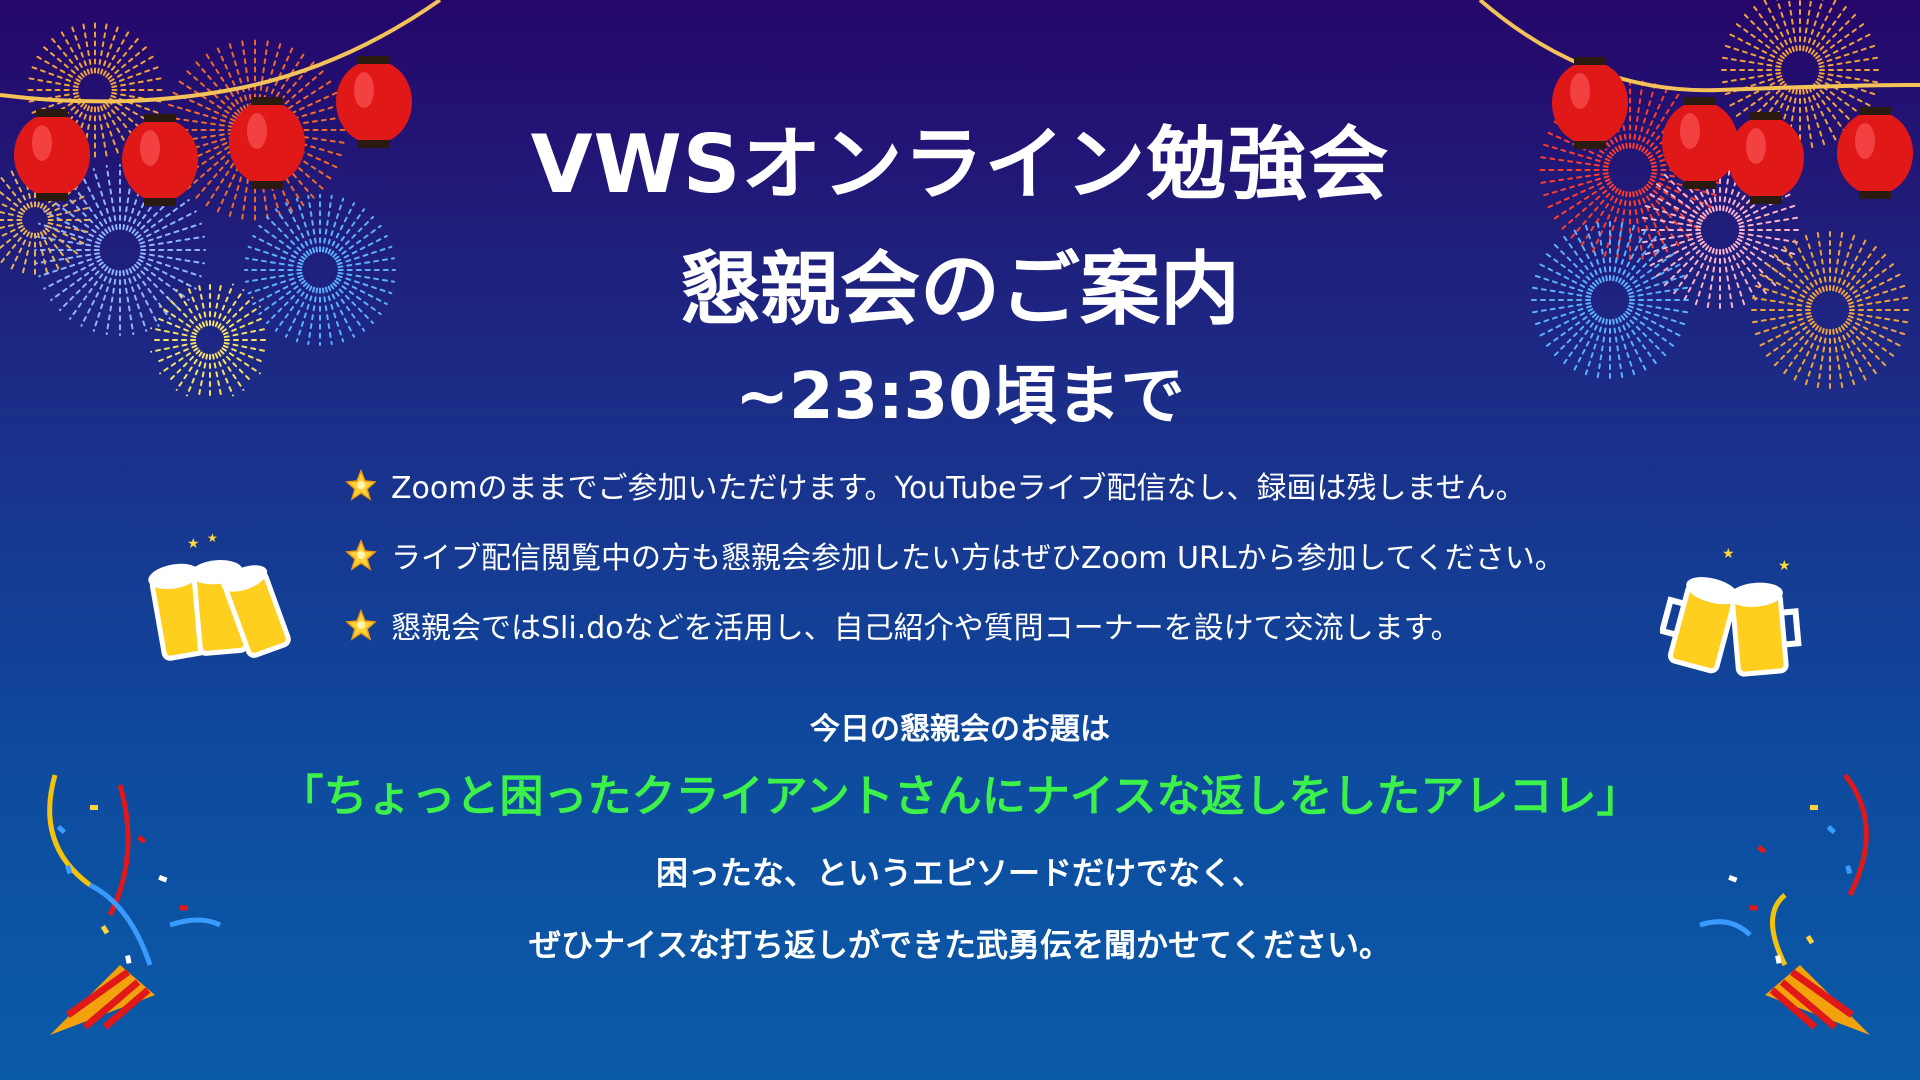  Describe the element at coordinates (960, 397) in the screenshot. I see `end-time: ~23:30頃まで` at that location.